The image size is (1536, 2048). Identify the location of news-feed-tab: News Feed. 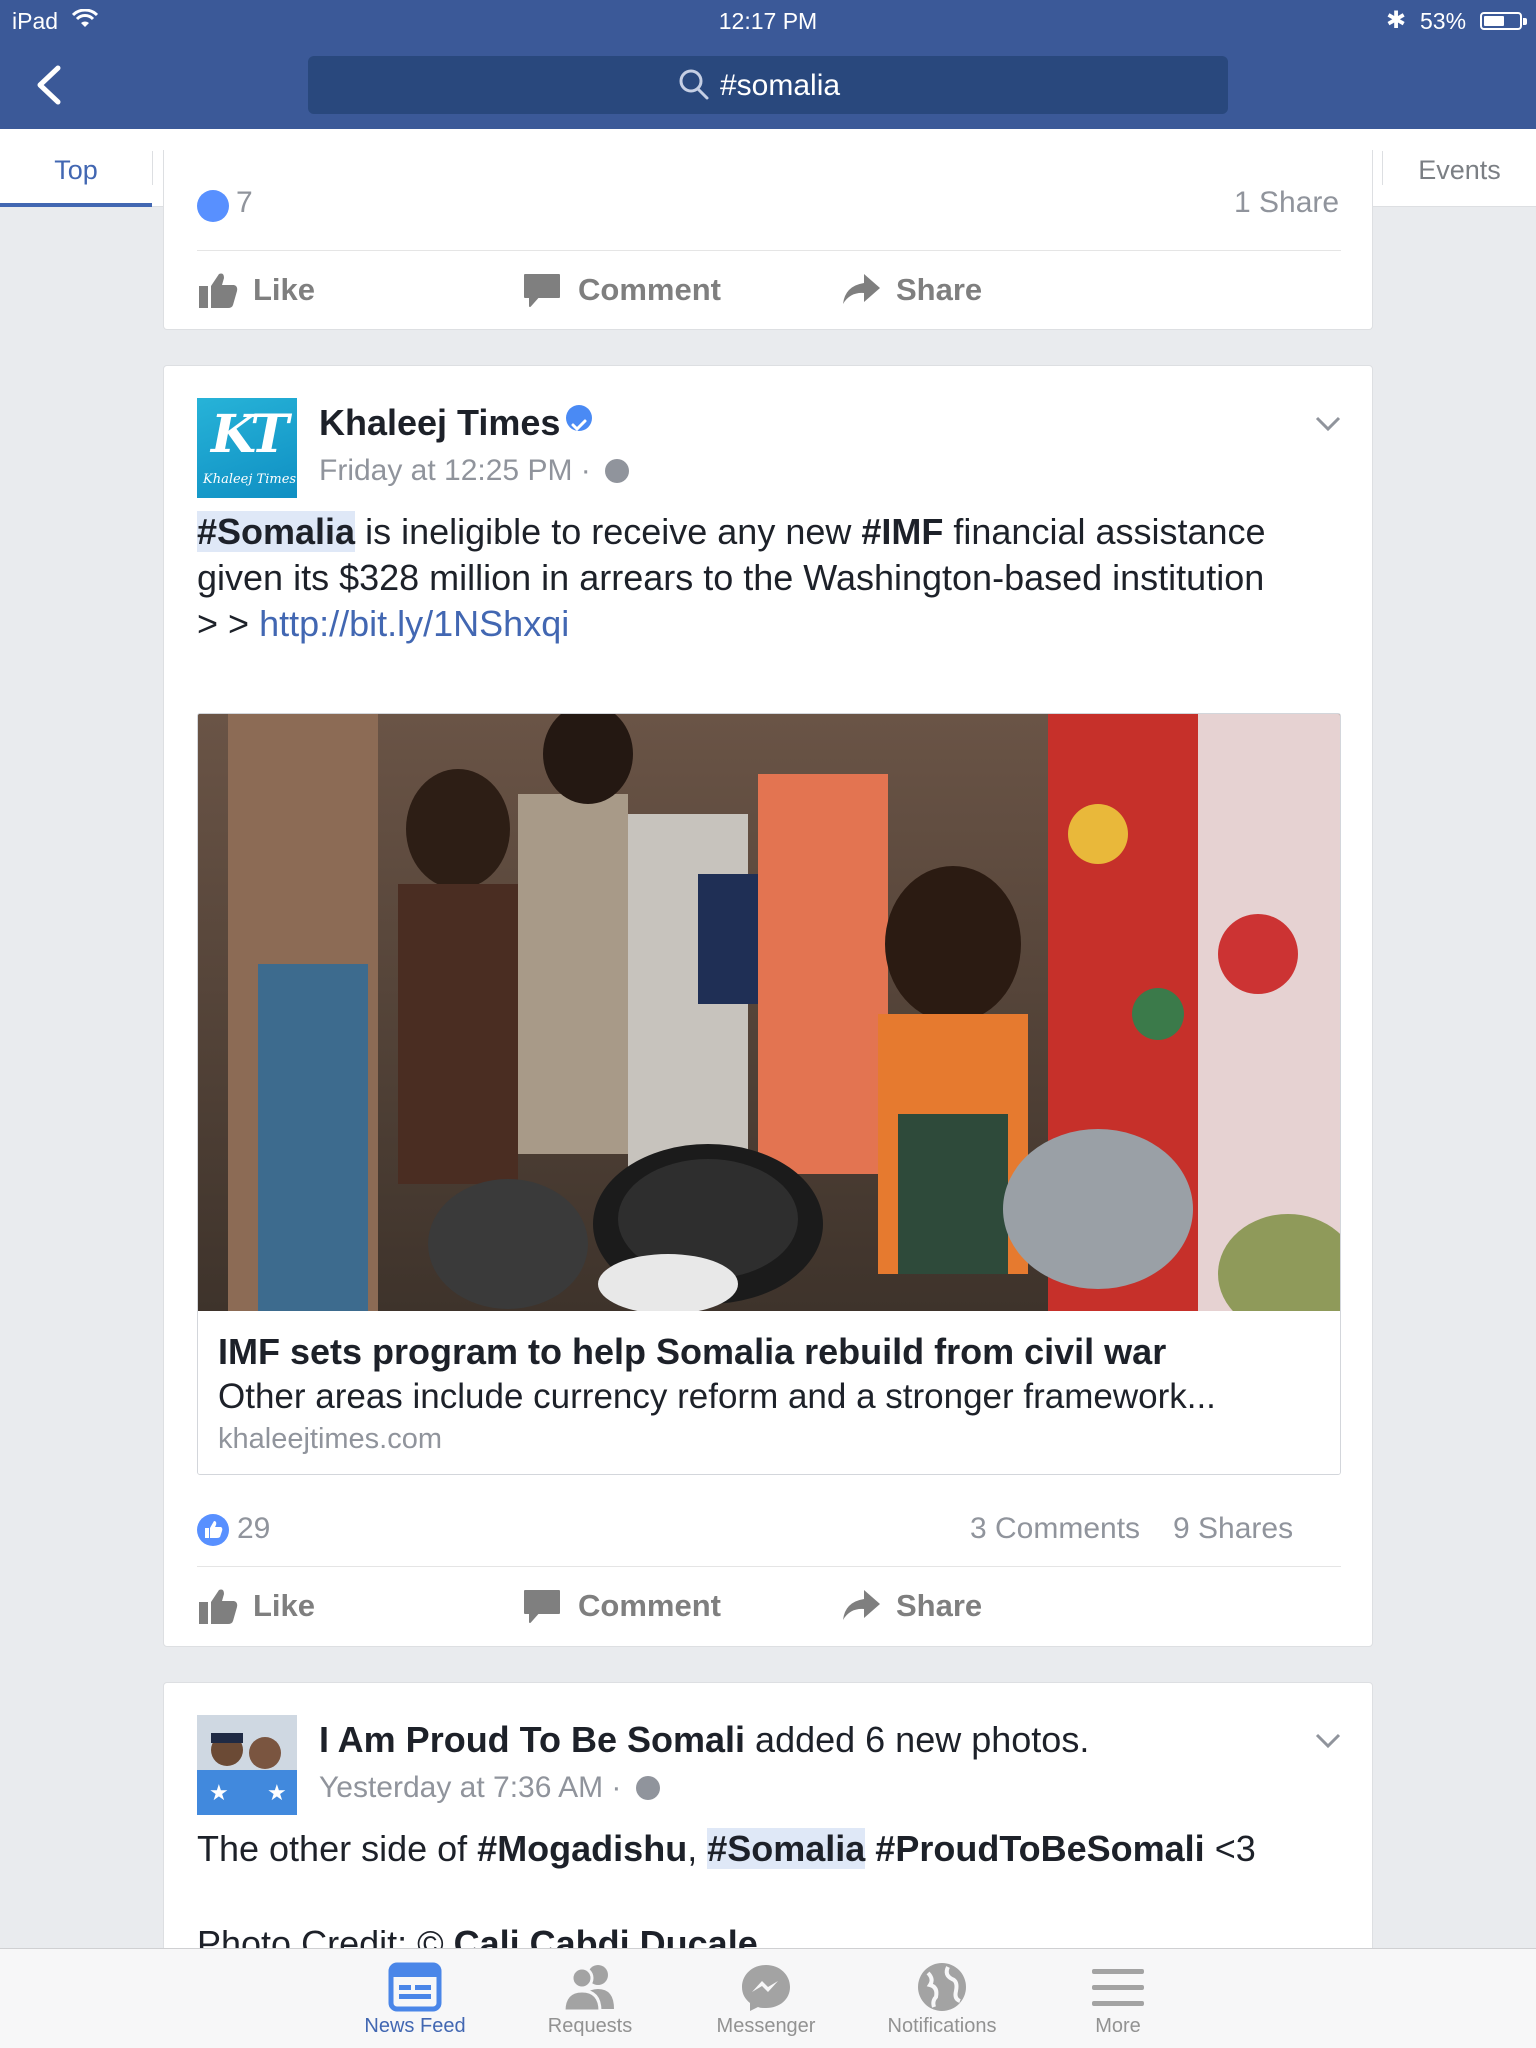
(415, 1998).